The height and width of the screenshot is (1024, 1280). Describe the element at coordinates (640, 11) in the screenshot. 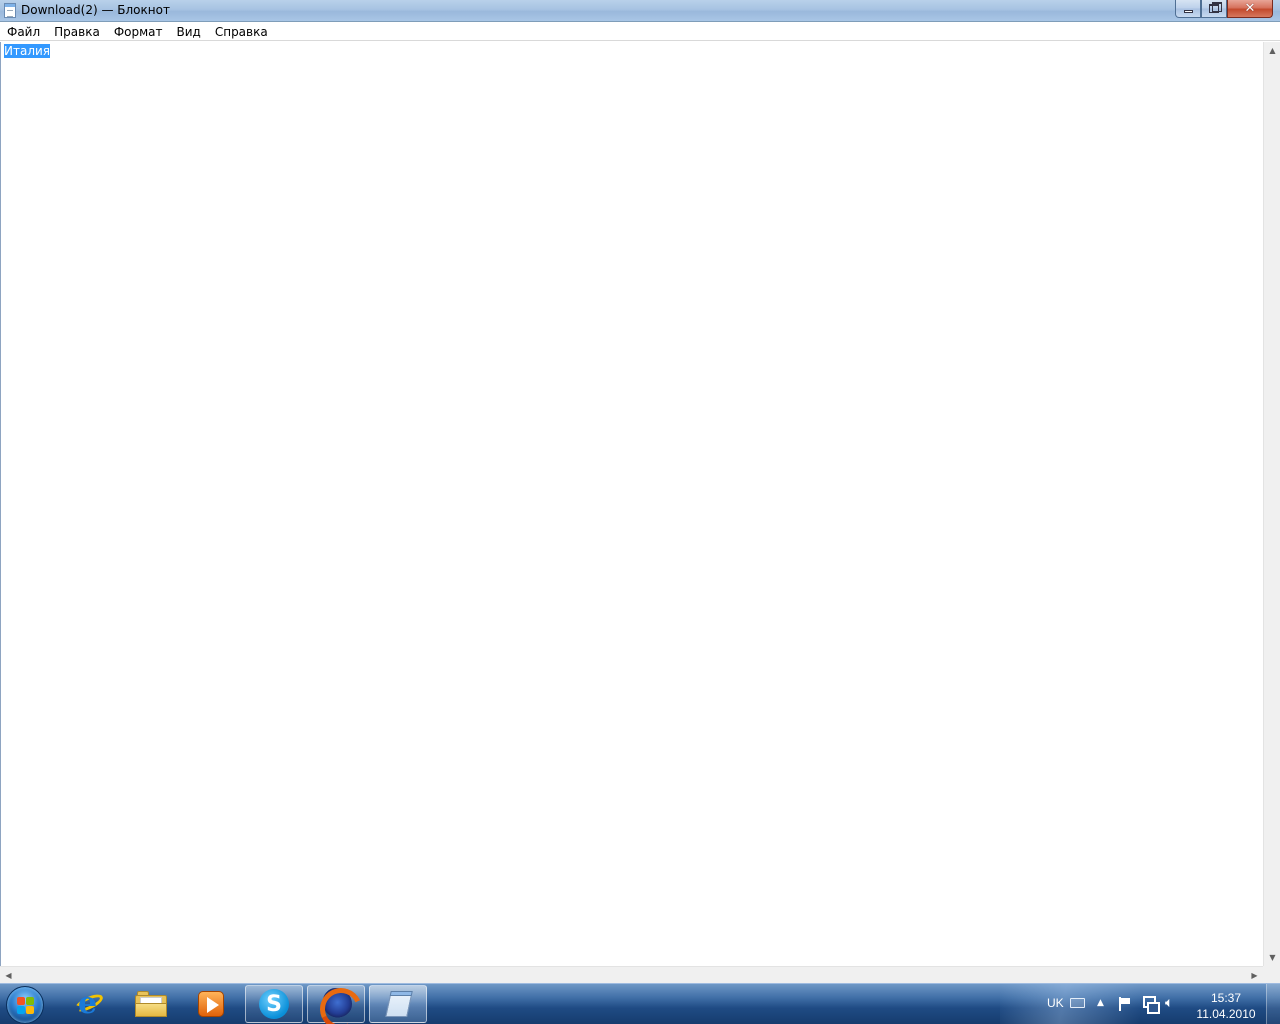

I see `title-bar: Download(2) — Блокнот ✕` at that location.